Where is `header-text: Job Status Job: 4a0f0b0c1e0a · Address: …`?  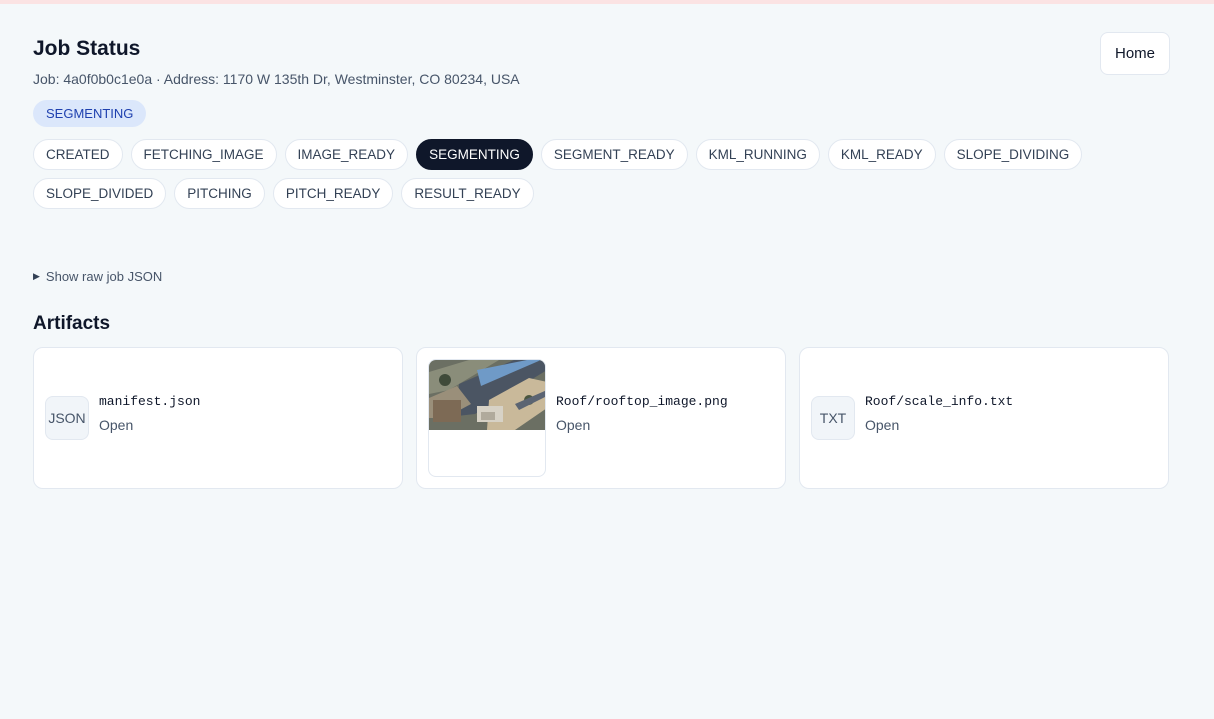 header-text: Job Status Job: 4a0f0b0c1e0a · Address: … is located at coordinates (276, 81).